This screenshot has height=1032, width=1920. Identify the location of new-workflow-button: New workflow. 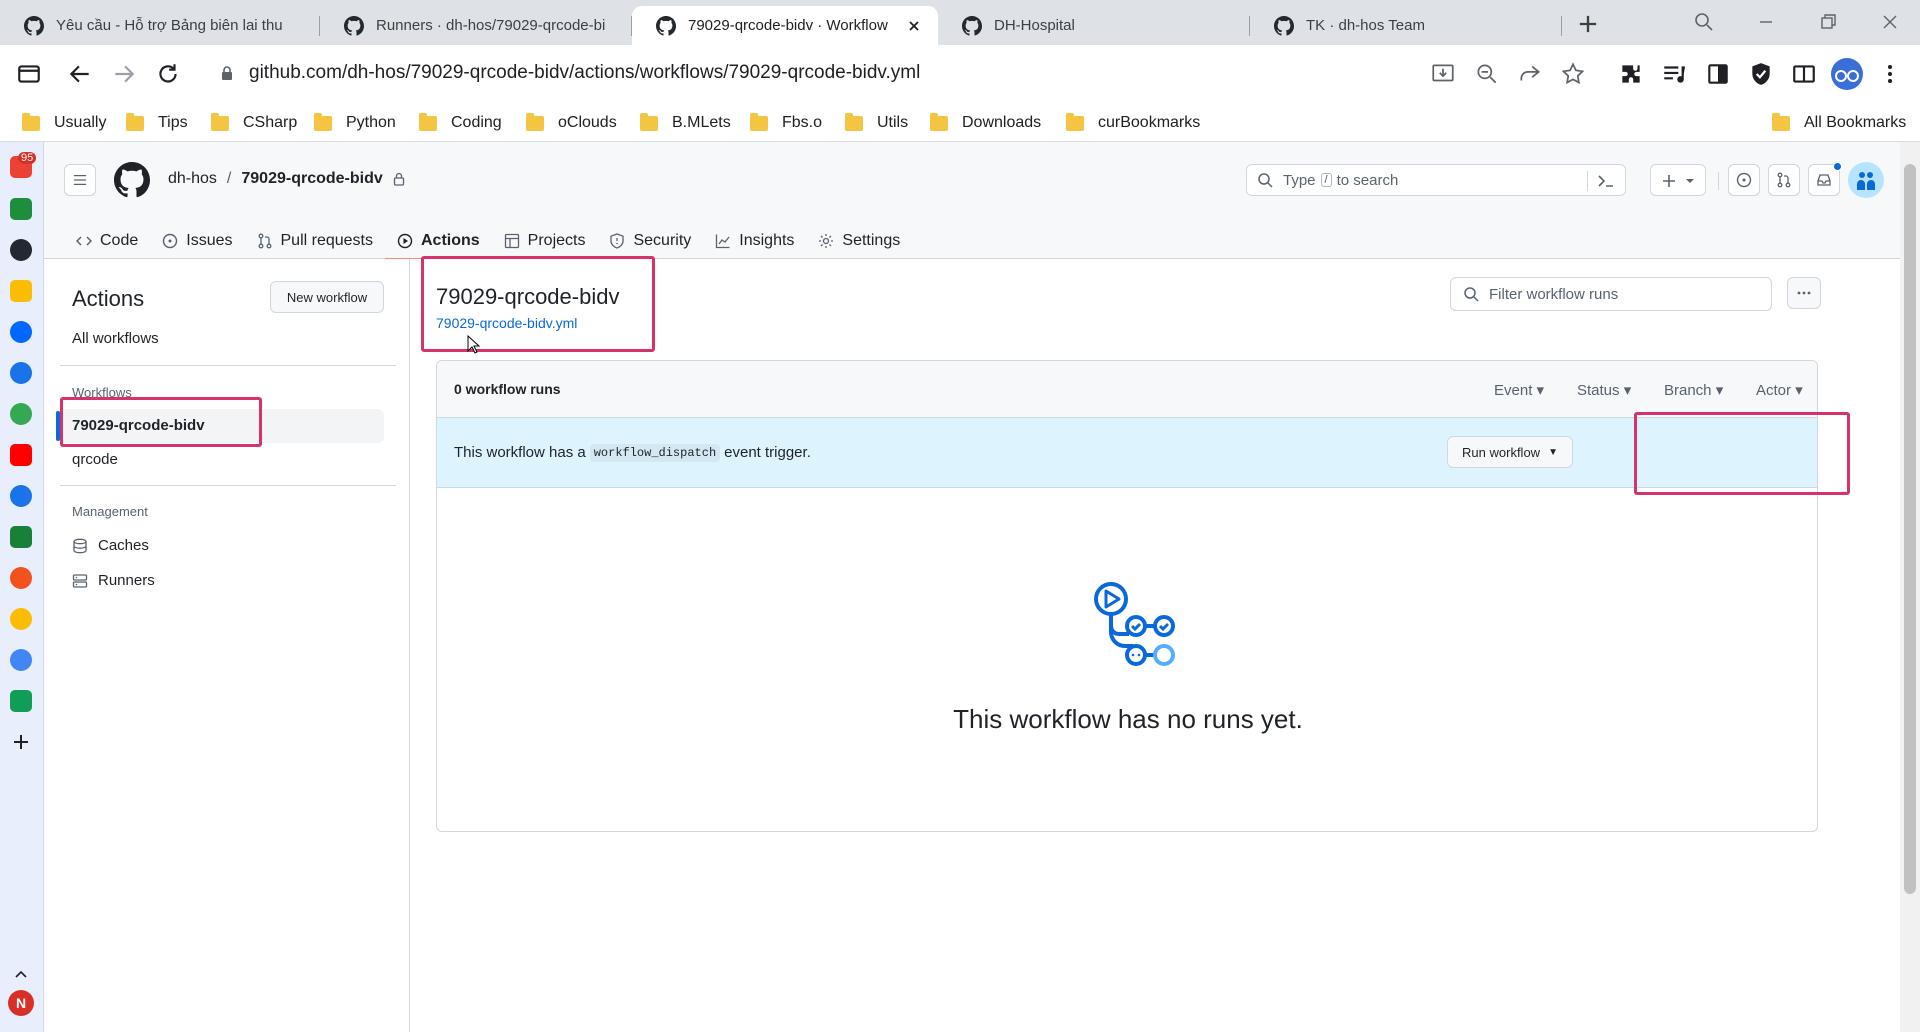
(327, 297).